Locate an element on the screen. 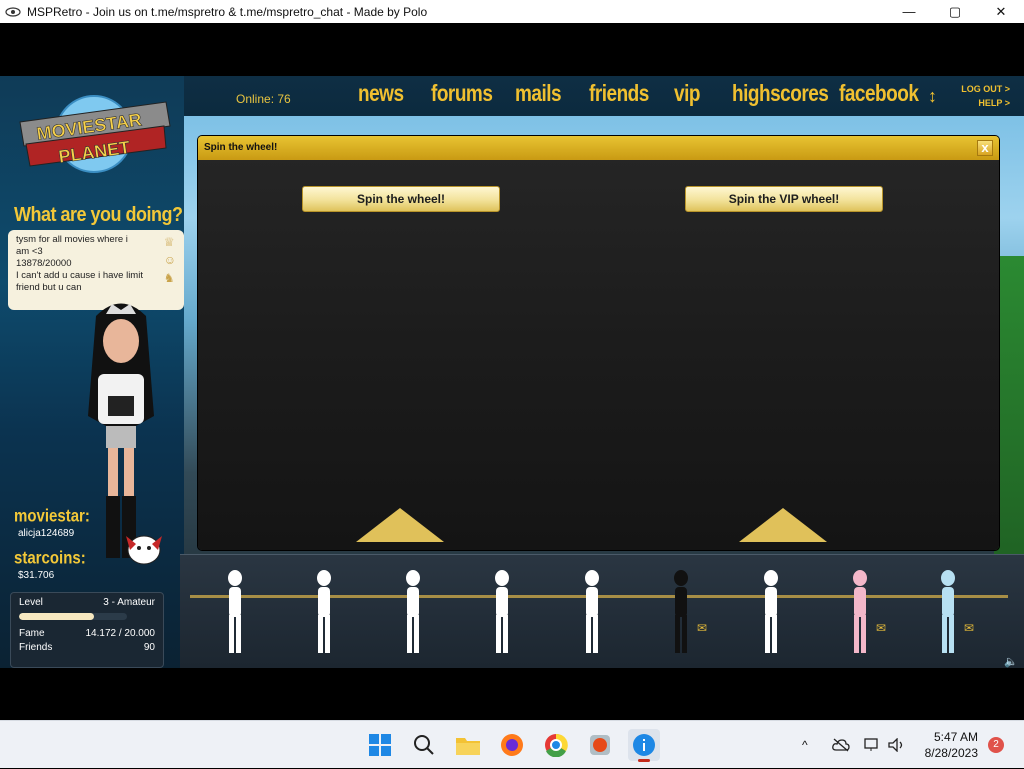  nav-vip: vip is located at coordinates (687, 95).